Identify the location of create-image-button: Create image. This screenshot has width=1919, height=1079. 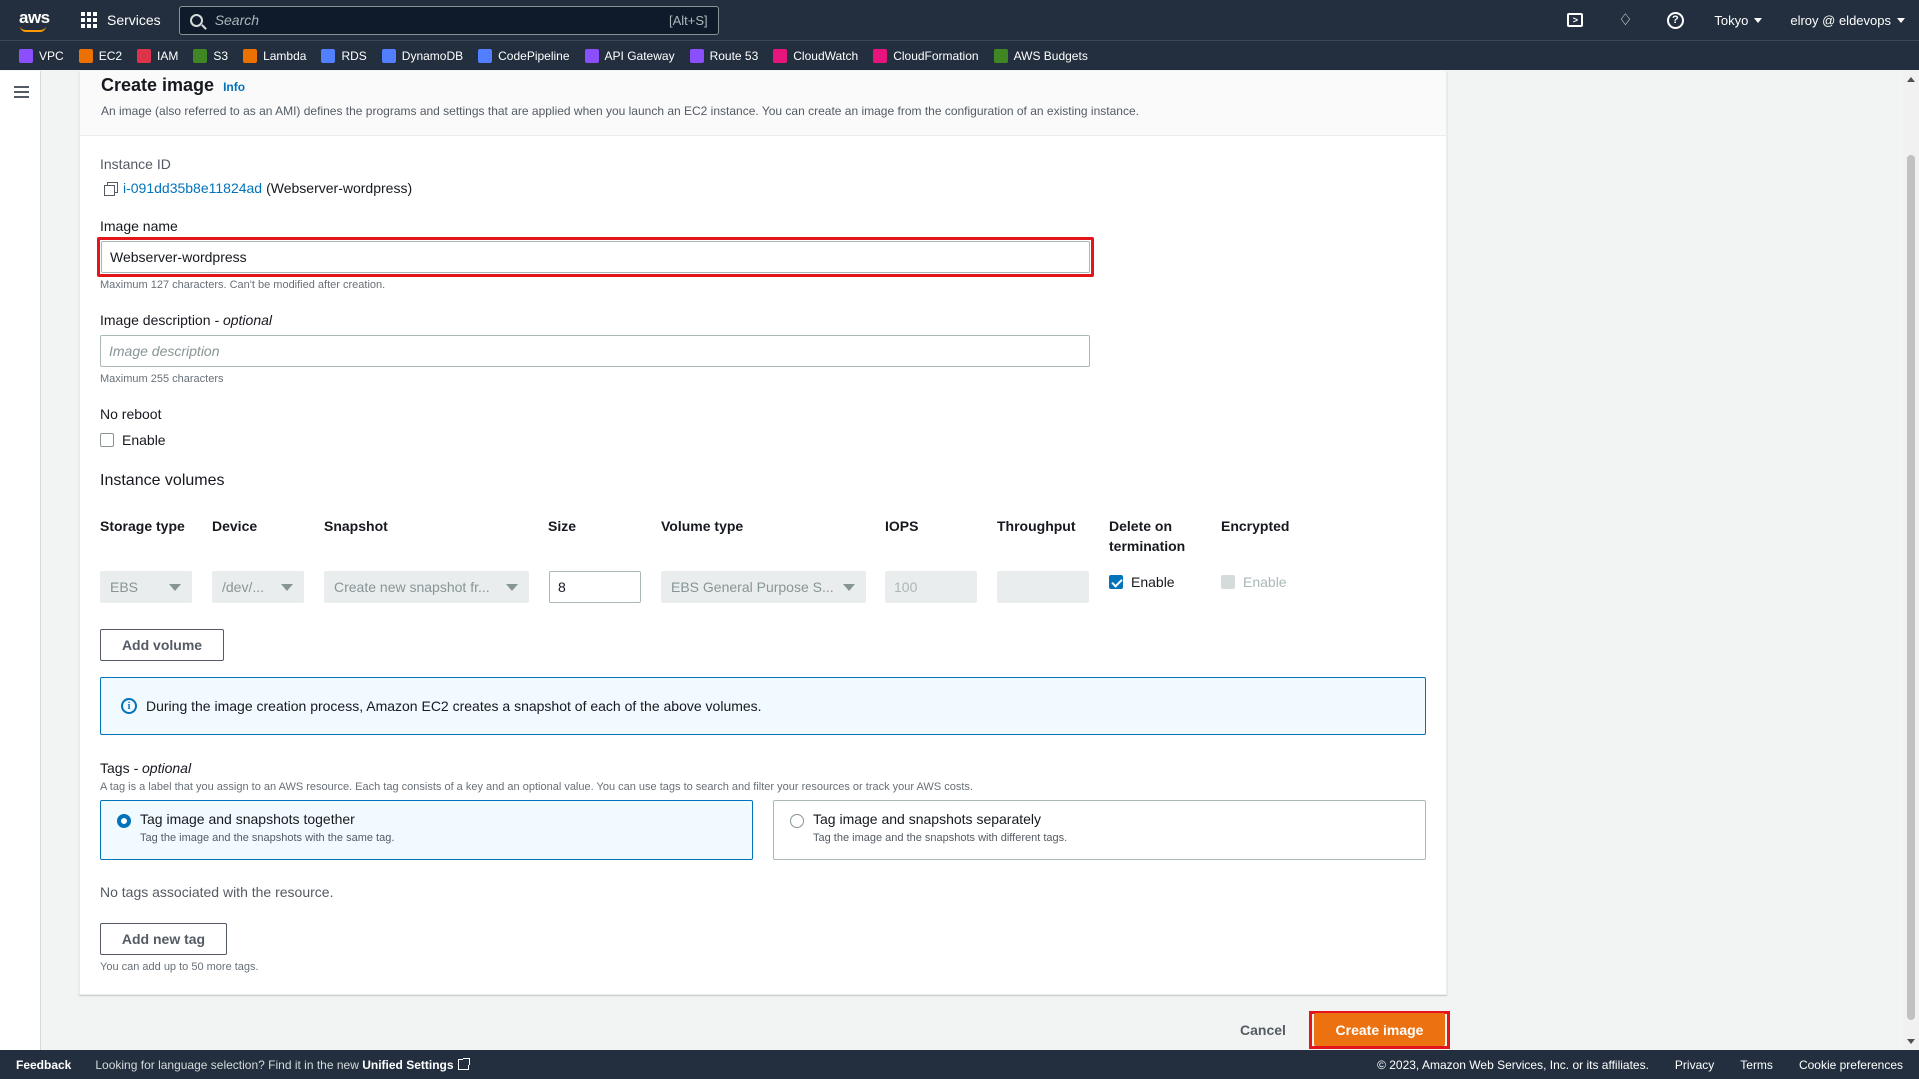
(1379, 1029).